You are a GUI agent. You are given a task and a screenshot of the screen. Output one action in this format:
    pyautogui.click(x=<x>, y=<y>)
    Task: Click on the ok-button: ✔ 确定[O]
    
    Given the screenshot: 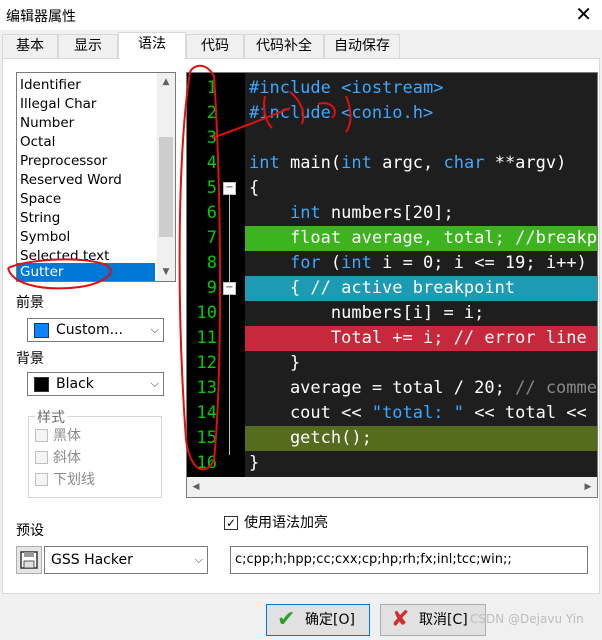 What is the action you would take?
    pyautogui.click(x=318, y=620)
    